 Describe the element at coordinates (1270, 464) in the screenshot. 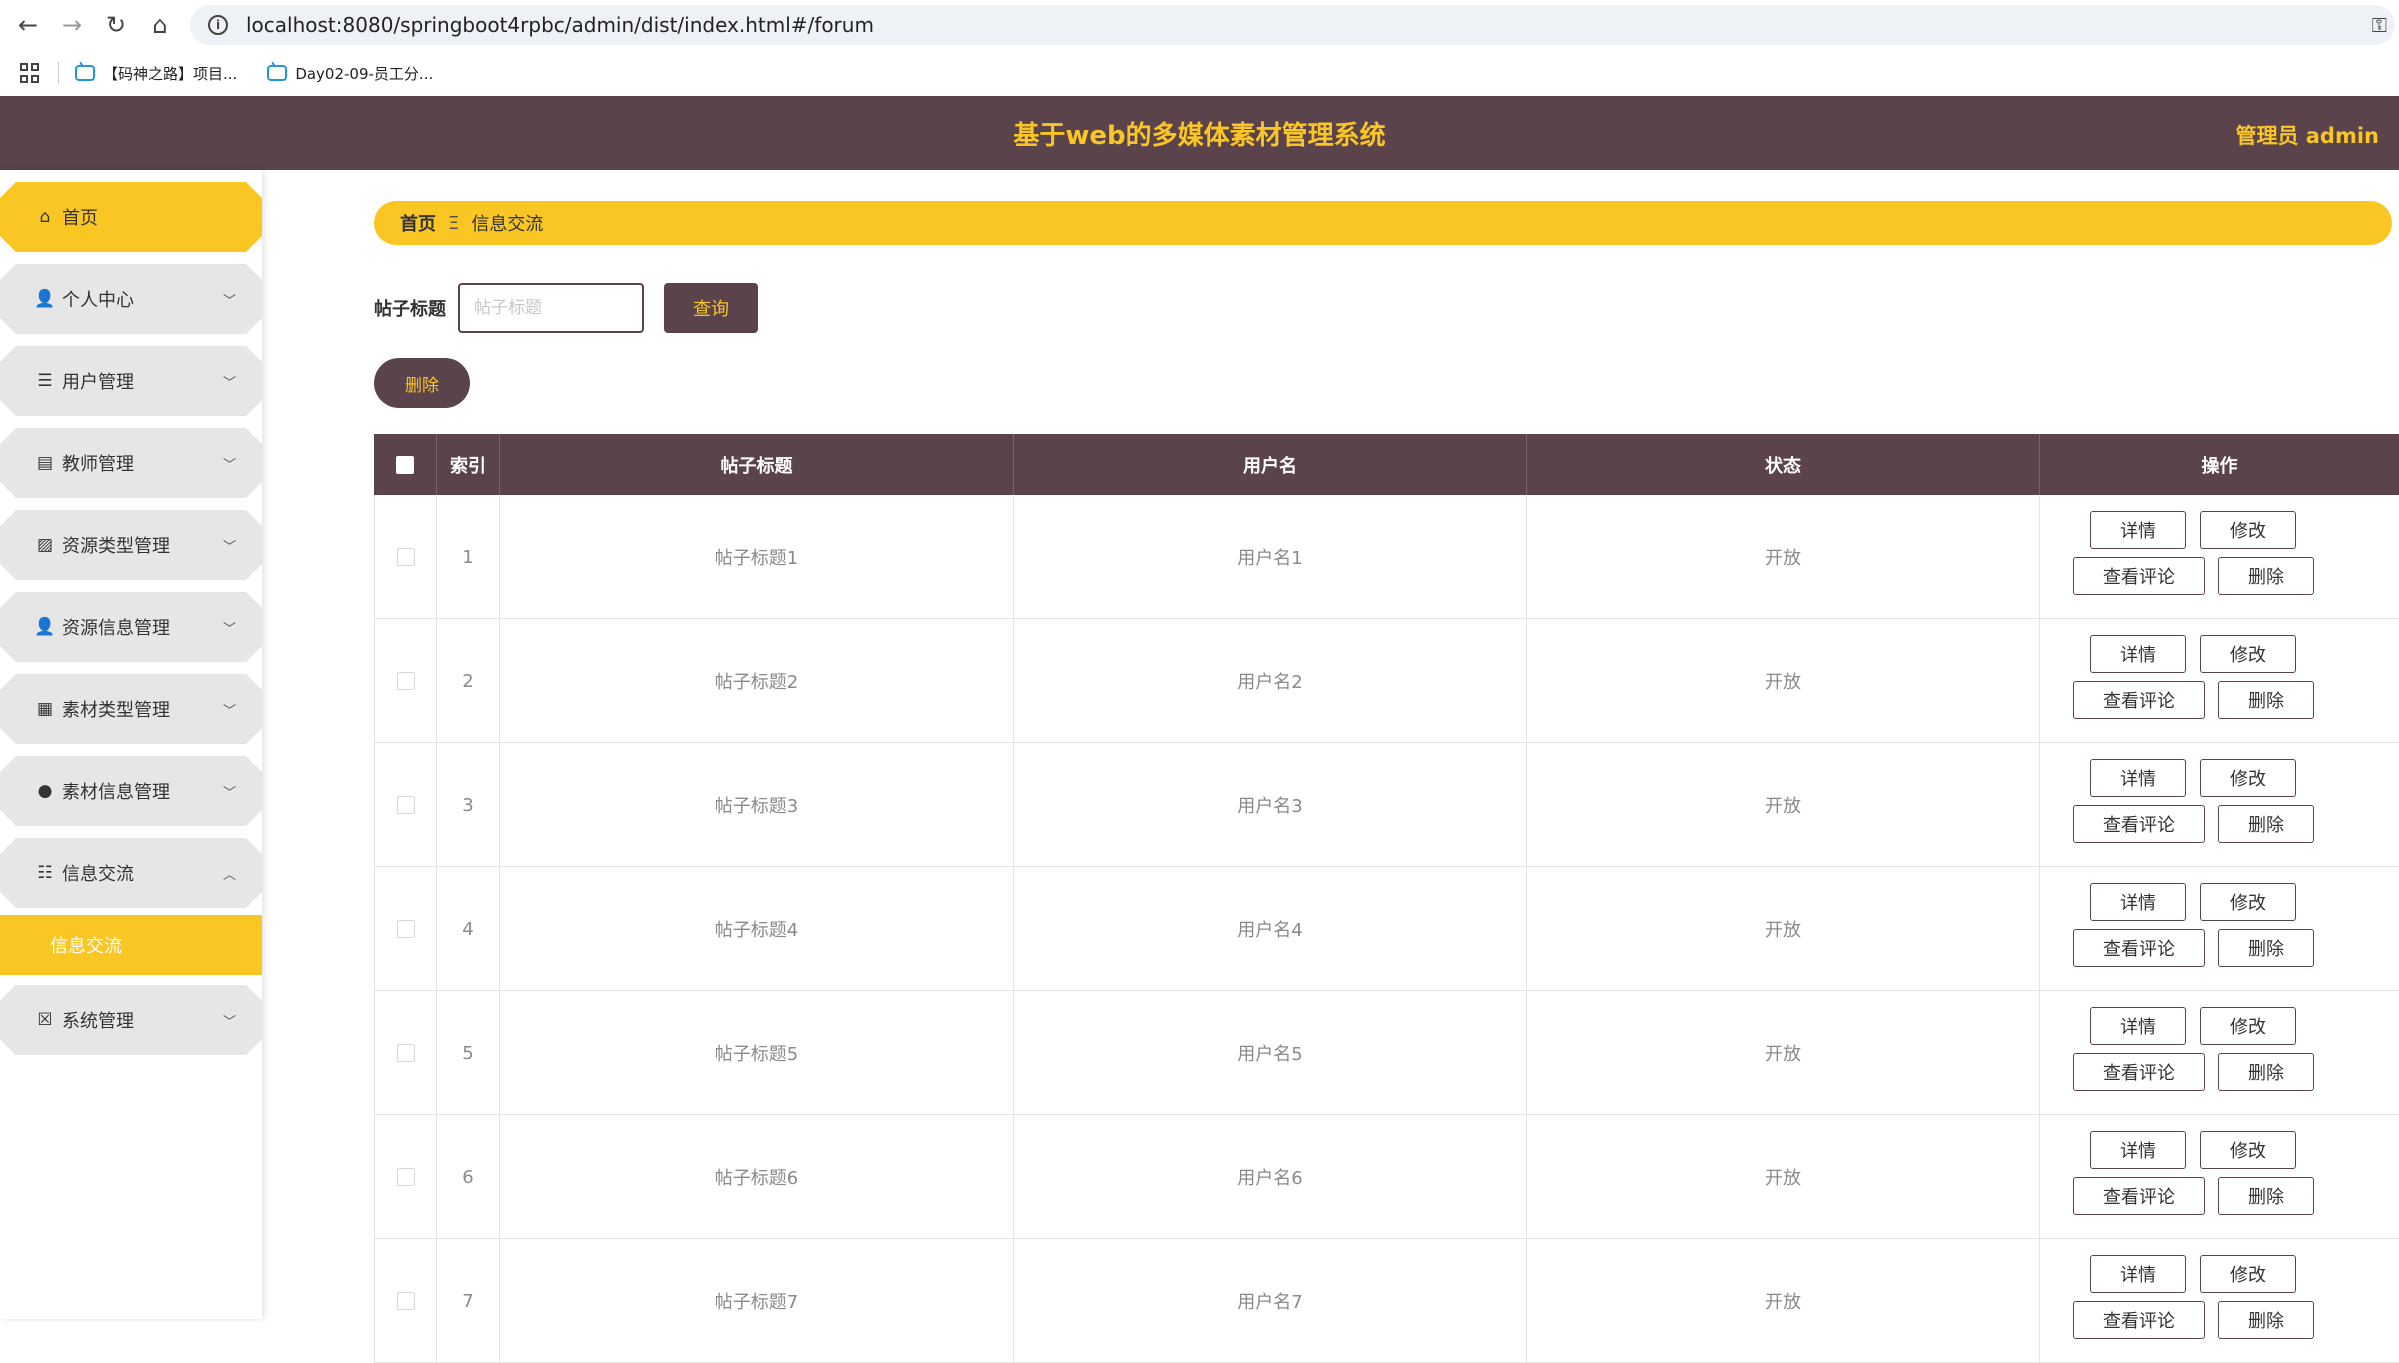

I see `header-username: 用户名` at that location.